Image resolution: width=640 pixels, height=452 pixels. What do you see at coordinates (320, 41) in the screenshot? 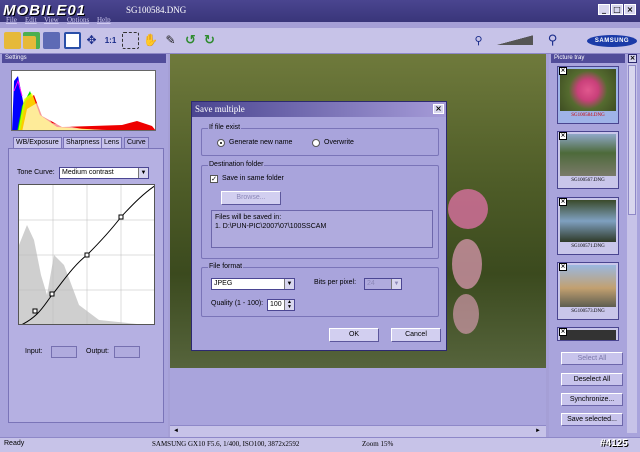
I see `toolbar: ✥ 1:1 ✋ ✎ ↺ ↻ ⚲ ⚲` at bounding box center [320, 41].